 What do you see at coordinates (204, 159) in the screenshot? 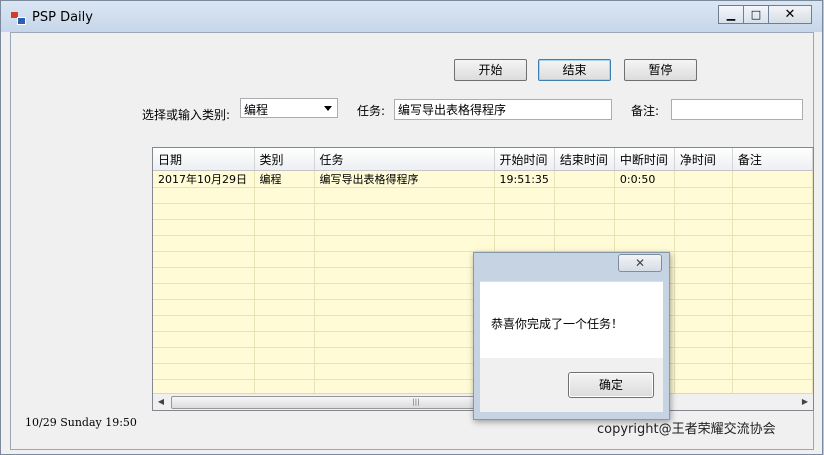
I see `column-header: 日期` at bounding box center [204, 159].